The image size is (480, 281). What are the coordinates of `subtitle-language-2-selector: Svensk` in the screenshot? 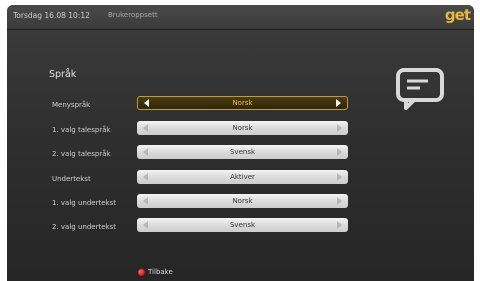 It's located at (242, 225).